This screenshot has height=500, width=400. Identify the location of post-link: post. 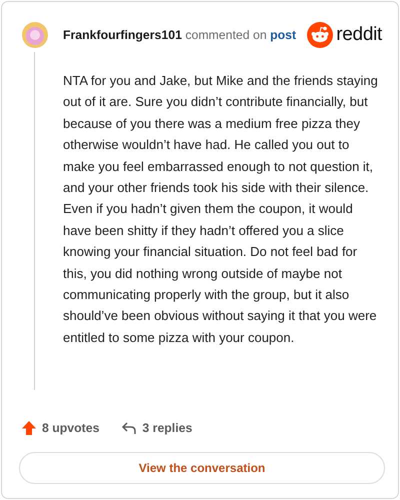
(283, 35).